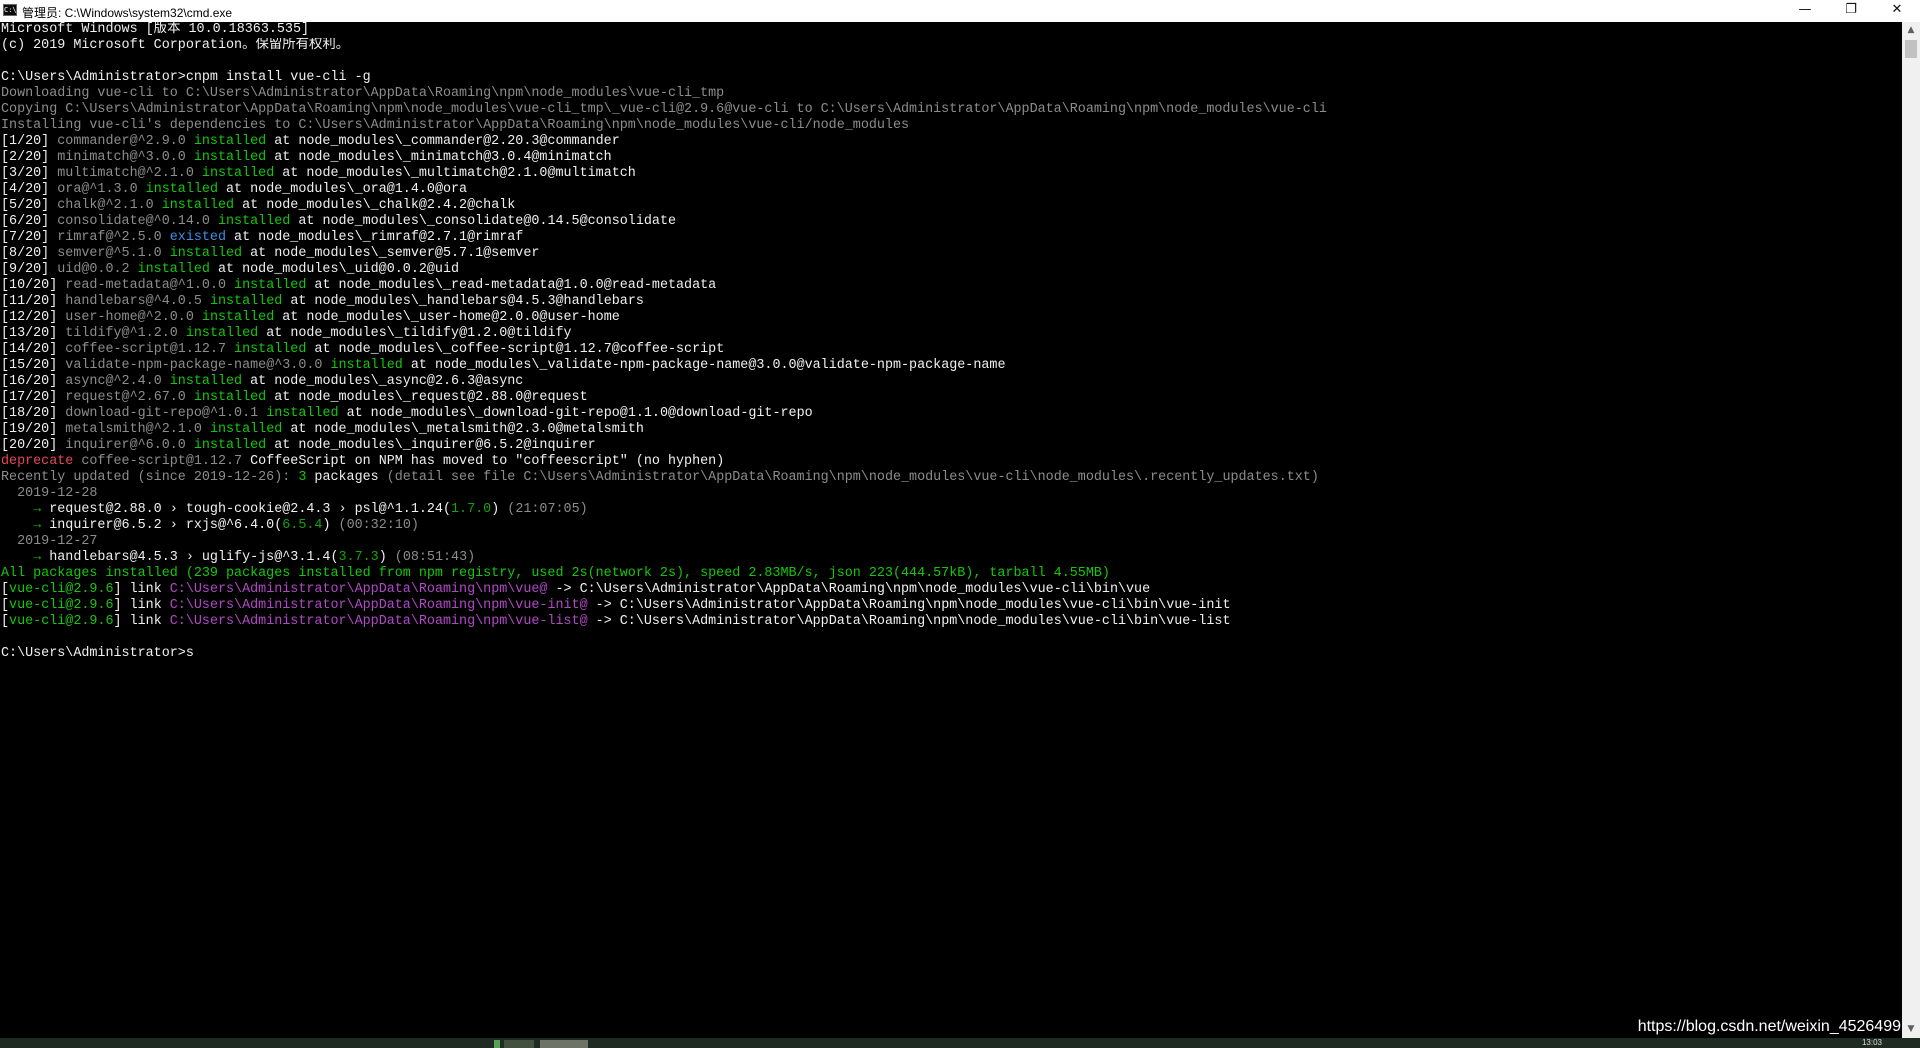 The height and width of the screenshot is (1048, 1920). I want to click on console-text: at node_modules\_chalk@2.4.2@chalk, so click(375, 205).